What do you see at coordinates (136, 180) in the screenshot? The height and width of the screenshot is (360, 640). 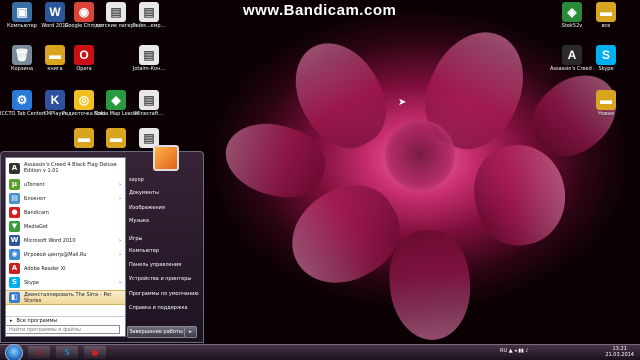 I see `start-menu-link: sayop` at bounding box center [136, 180].